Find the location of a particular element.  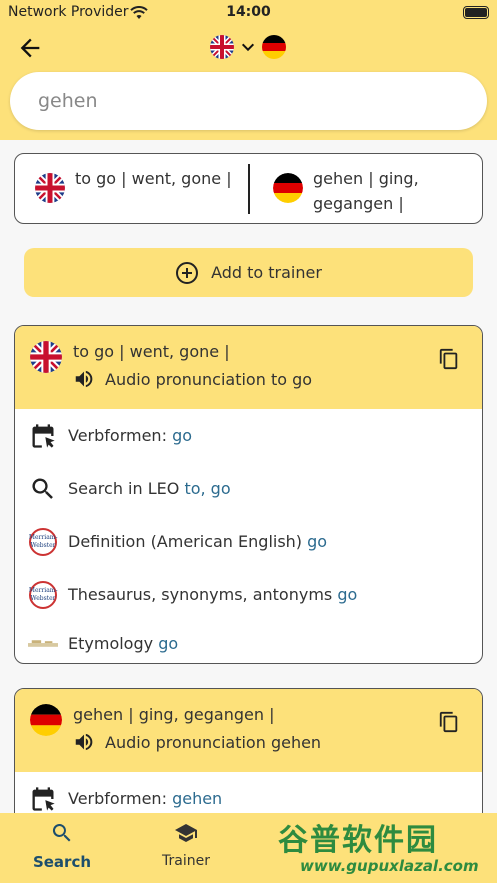

etymology-row: Etymology go is located at coordinates (248, 642).